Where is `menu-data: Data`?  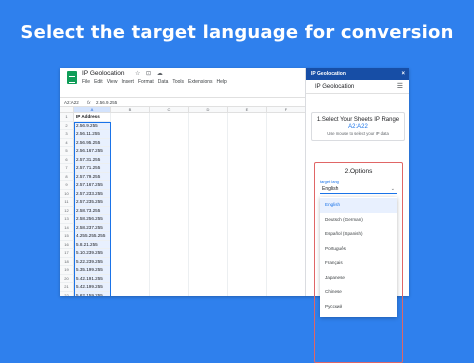 menu-data: Data is located at coordinates (163, 82).